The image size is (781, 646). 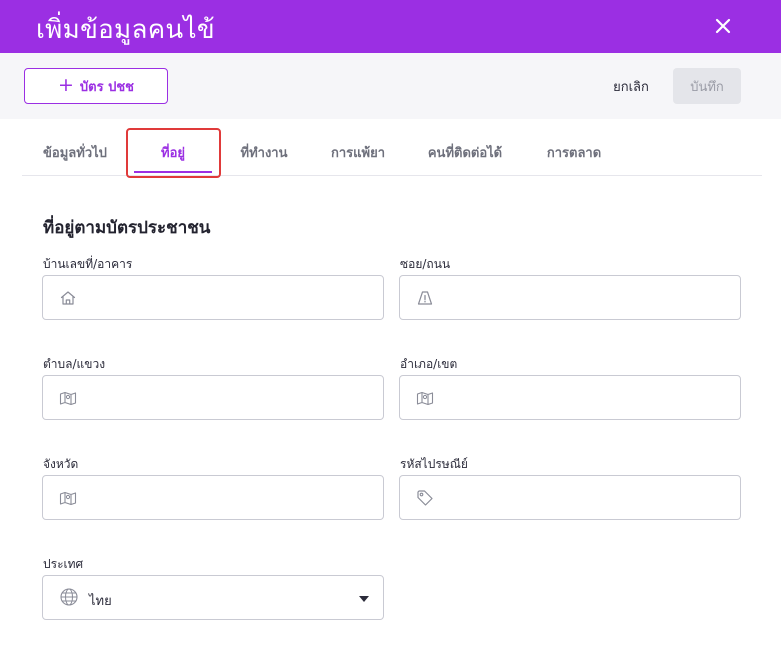 What do you see at coordinates (173, 152) in the screenshot?
I see `tab-address: ที่อยู่` at bounding box center [173, 152].